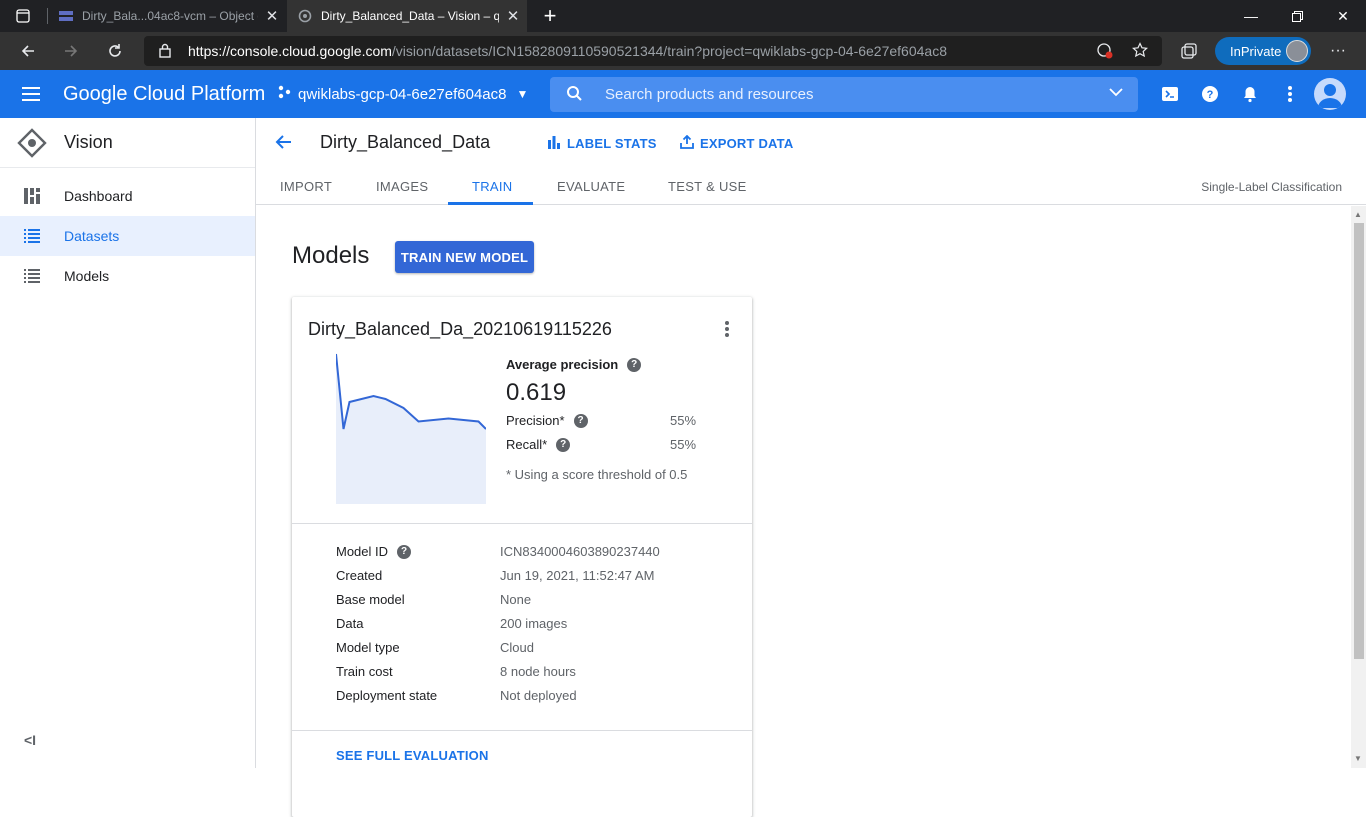 The image size is (1366, 817). Describe the element at coordinates (535, 420) in the screenshot. I see `precision-text: Precision*` at that location.